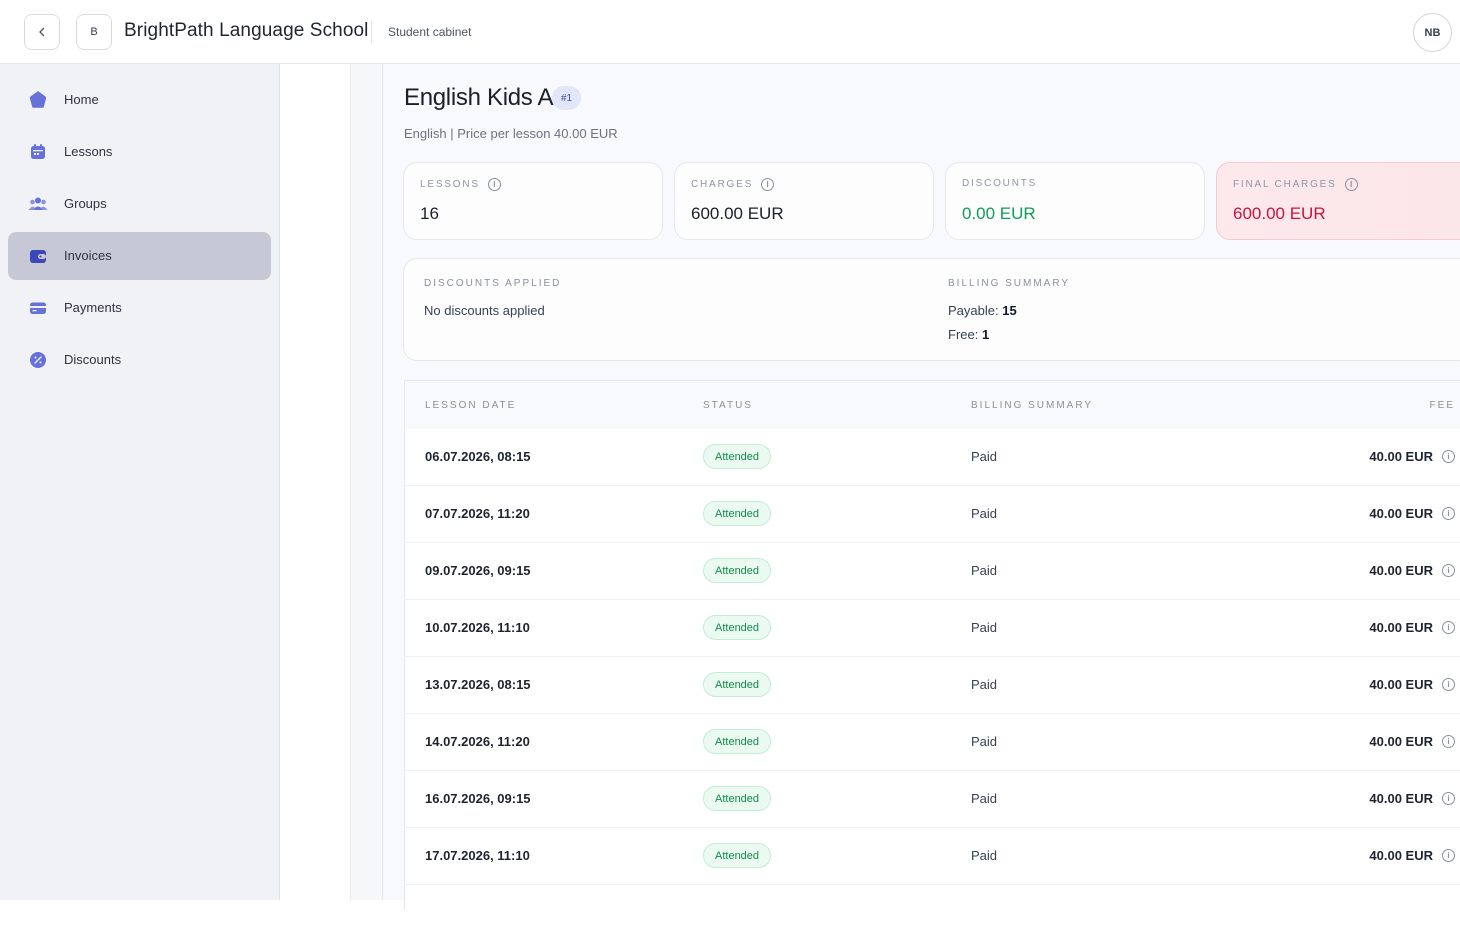 This screenshot has width=1460, height=942. What do you see at coordinates (1442, 405) in the screenshot?
I see `column-header-fee: Fee` at bounding box center [1442, 405].